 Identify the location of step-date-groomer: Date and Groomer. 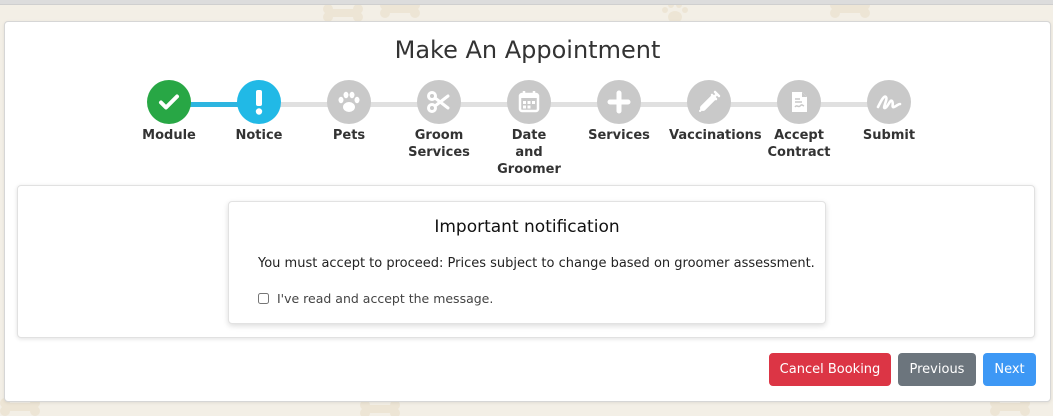
(529, 129).